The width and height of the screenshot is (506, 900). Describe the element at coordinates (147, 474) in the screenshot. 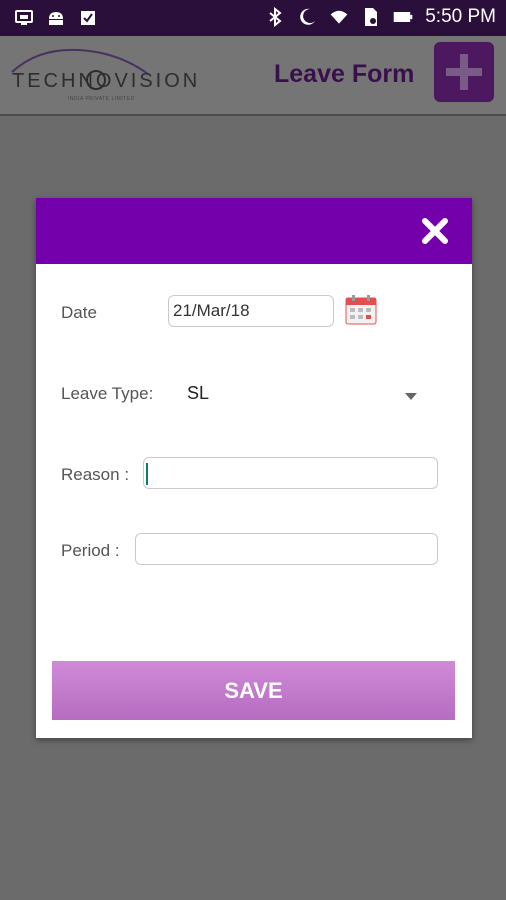

I see `text-cursor` at that location.